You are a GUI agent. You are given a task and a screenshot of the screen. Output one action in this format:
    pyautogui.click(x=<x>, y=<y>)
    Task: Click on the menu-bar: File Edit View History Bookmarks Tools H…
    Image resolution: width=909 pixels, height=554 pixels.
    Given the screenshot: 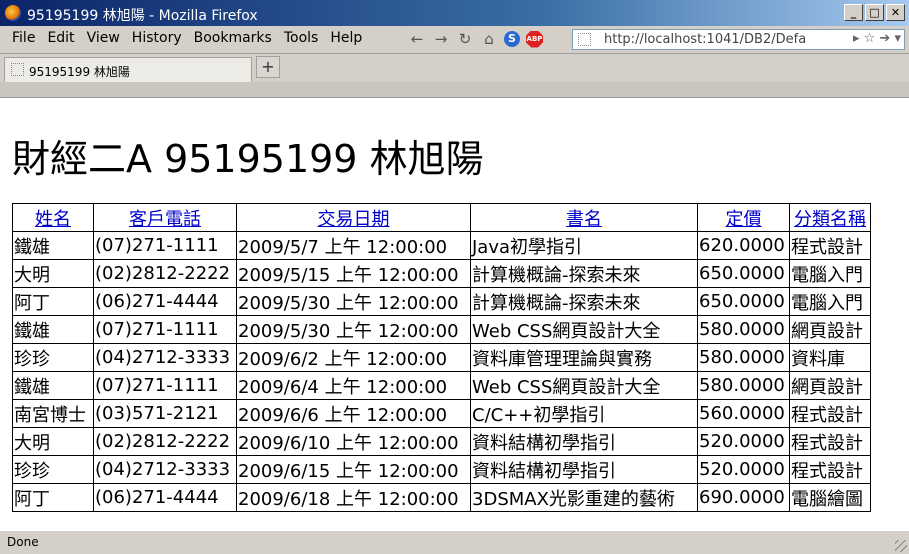 What is the action you would take?
    pyautogui.click(x=454, y=40)
    